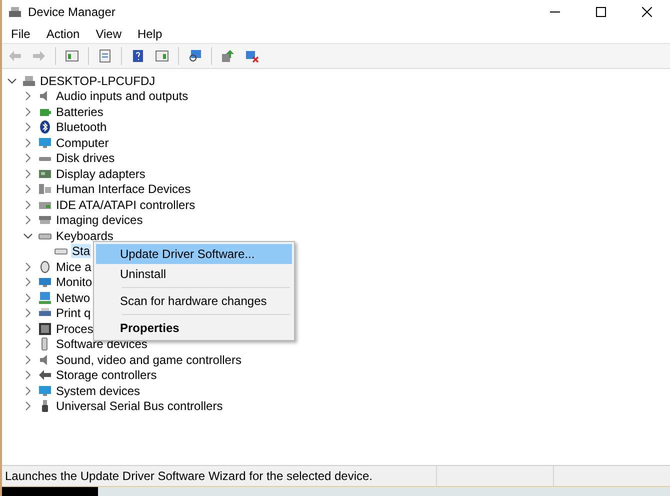  What do you see at coordinates (73, 297) in the screenshot?
I see `tree-item: Netwo` at bounding box center [73, 297].